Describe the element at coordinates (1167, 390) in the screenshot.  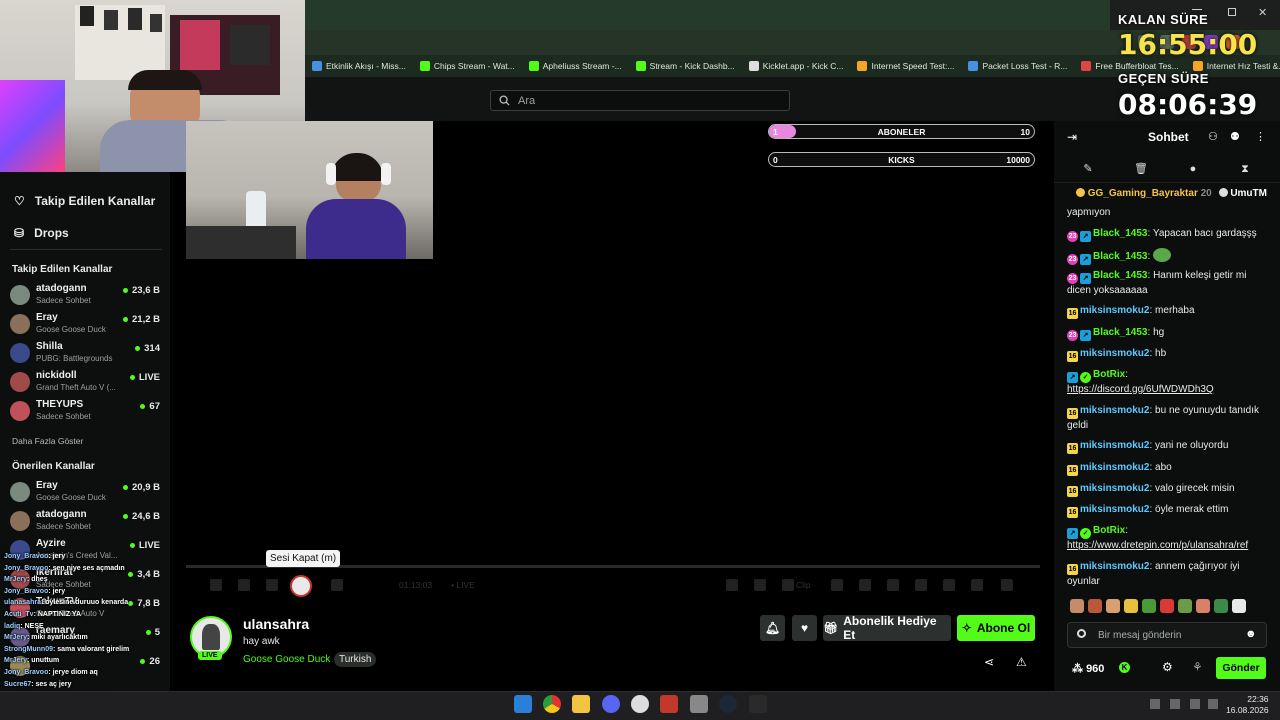
I see `chat-text: https://discord.gg/6UfWDWDh3Q` at that location.